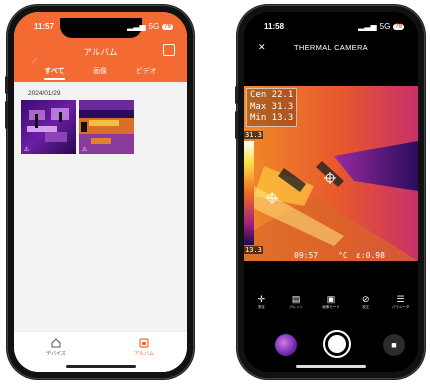 This screenshot has height=385, width=430. What do you see at coordinates (100, 351) in the screenshot?
I see `bottom-nav: デバイス アルバム` at bounding box center [100, 351].